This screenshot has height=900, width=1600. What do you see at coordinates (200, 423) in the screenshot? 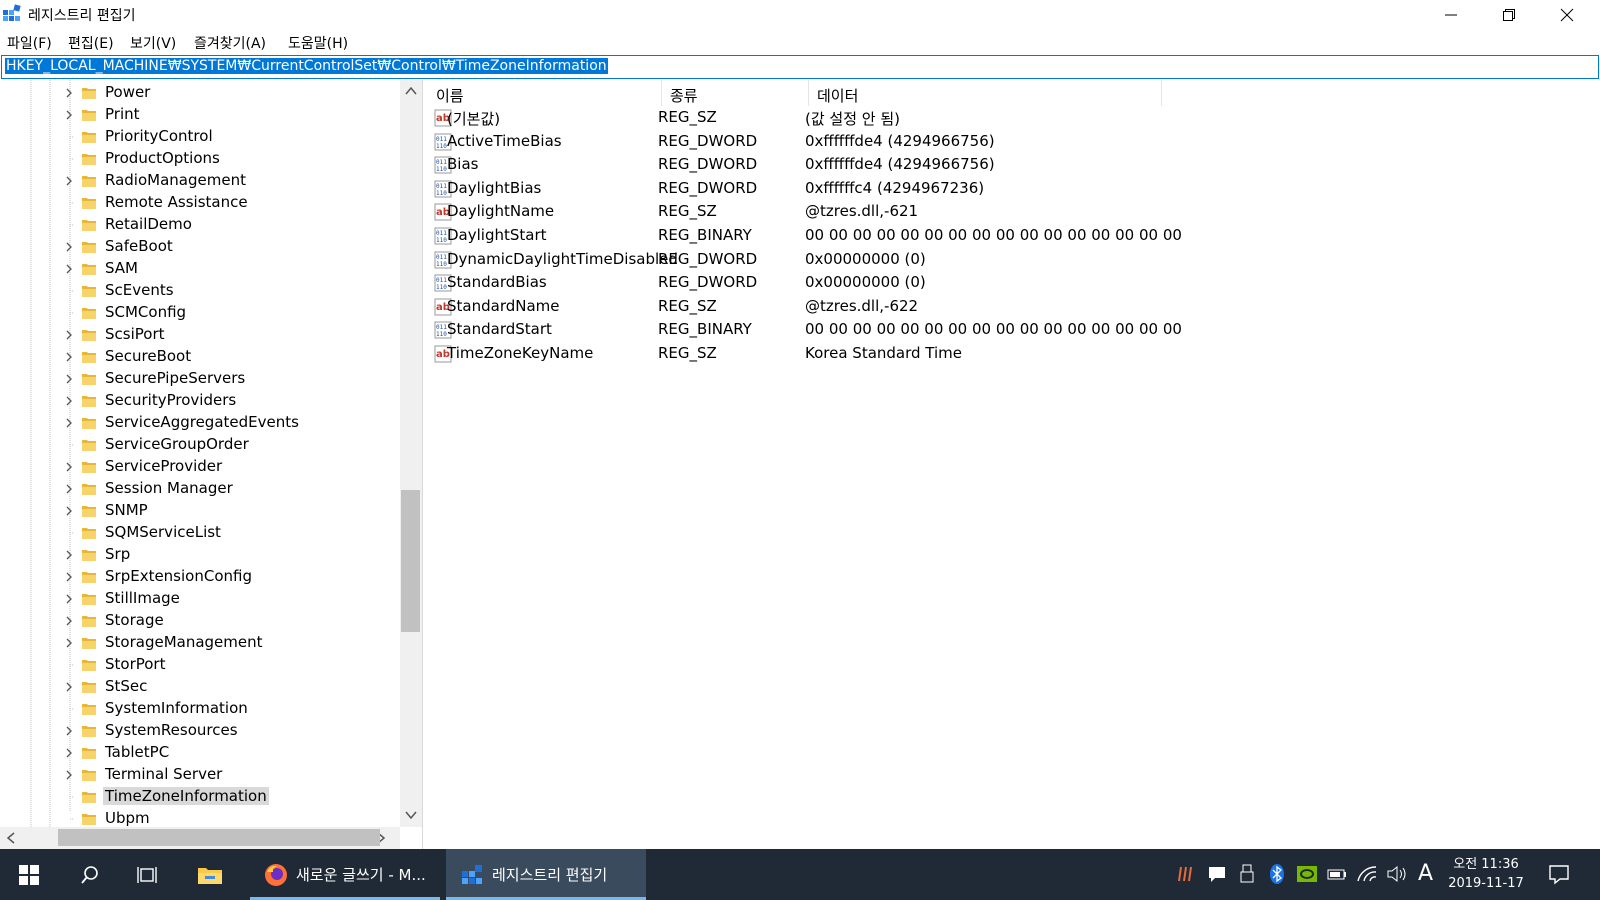
I see `tree-item: ServiceAggregatedEvents` at bounding box center [200, 423].